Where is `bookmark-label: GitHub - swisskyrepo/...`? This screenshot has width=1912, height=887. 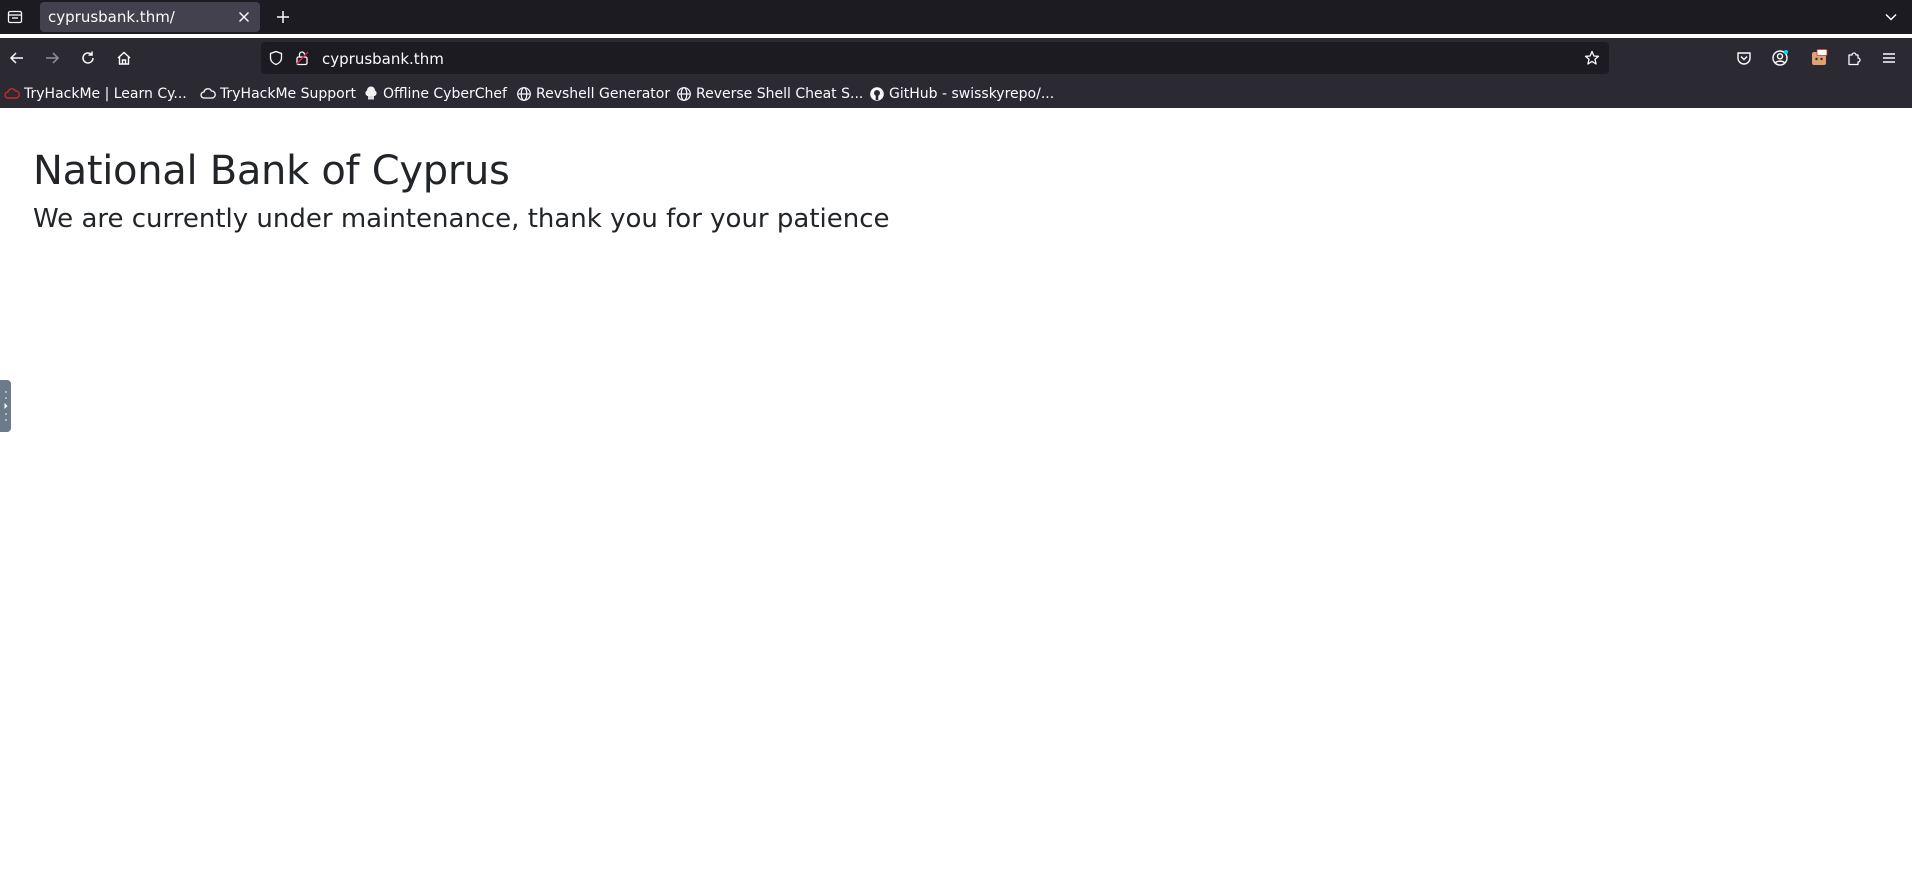 bookmark-label: GitHub - swisskyrepo/... is located at coordinates (972, 94).